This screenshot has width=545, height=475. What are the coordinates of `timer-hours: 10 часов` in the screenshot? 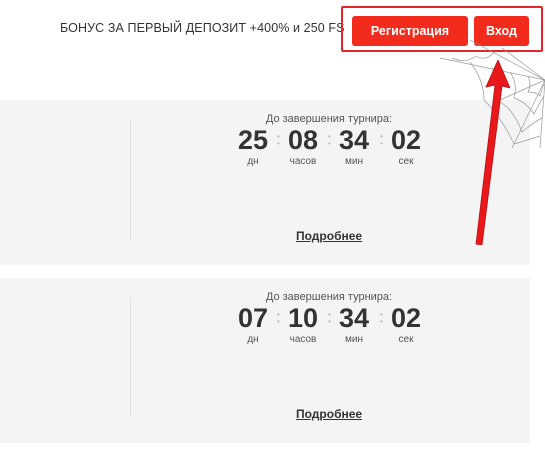 It's located at (303, 324).